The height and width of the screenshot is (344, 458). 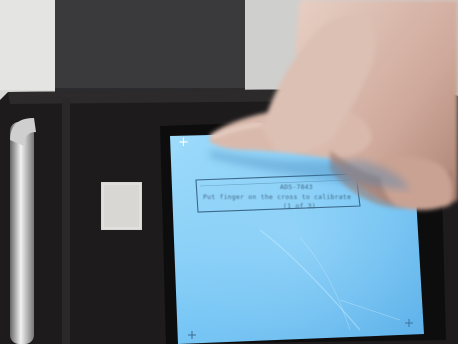 What do you see at coordinates (277, 197) in the screenshot?
I see `calibration-line-2: Put finger on the cross to calibrate` at bounding box center [277, 197].